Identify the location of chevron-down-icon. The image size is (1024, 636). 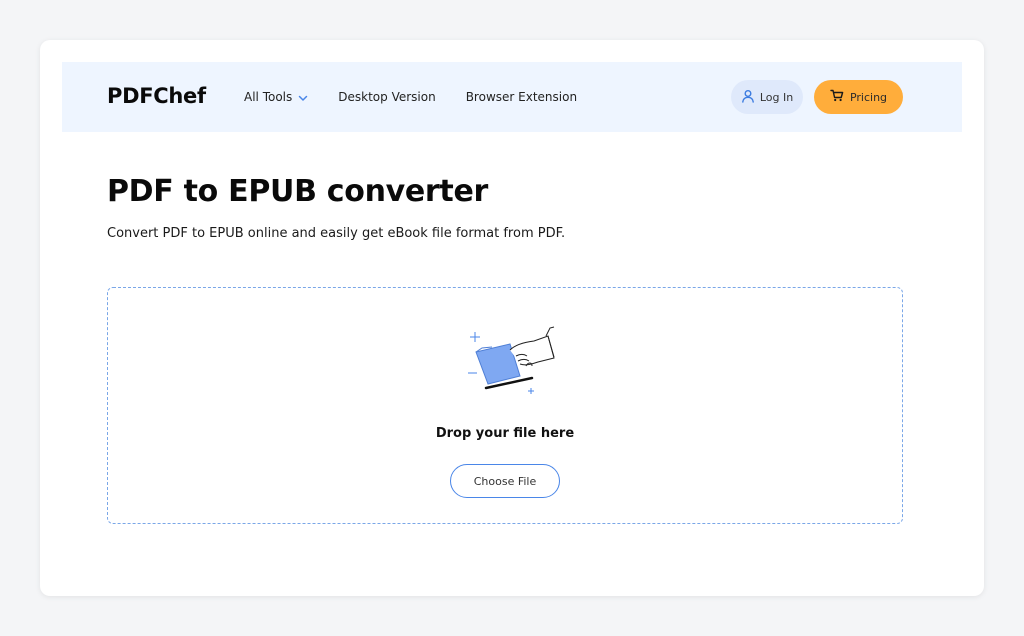
(303, 97).